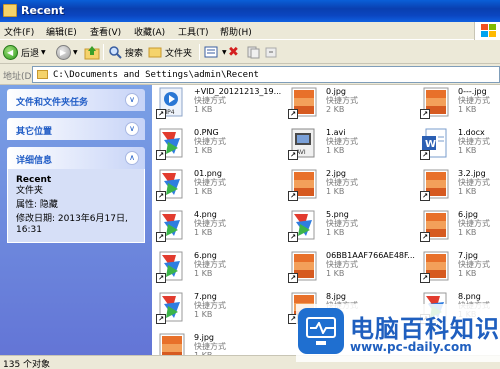 This screenshot has width=500, height=369. What do you see at coordinates (218, 105) in the screenshot?
I see `file-item: MP4 ↗ +VID_20121213_19... 快捷方式 1 KB` at bounding box center [218, 105].